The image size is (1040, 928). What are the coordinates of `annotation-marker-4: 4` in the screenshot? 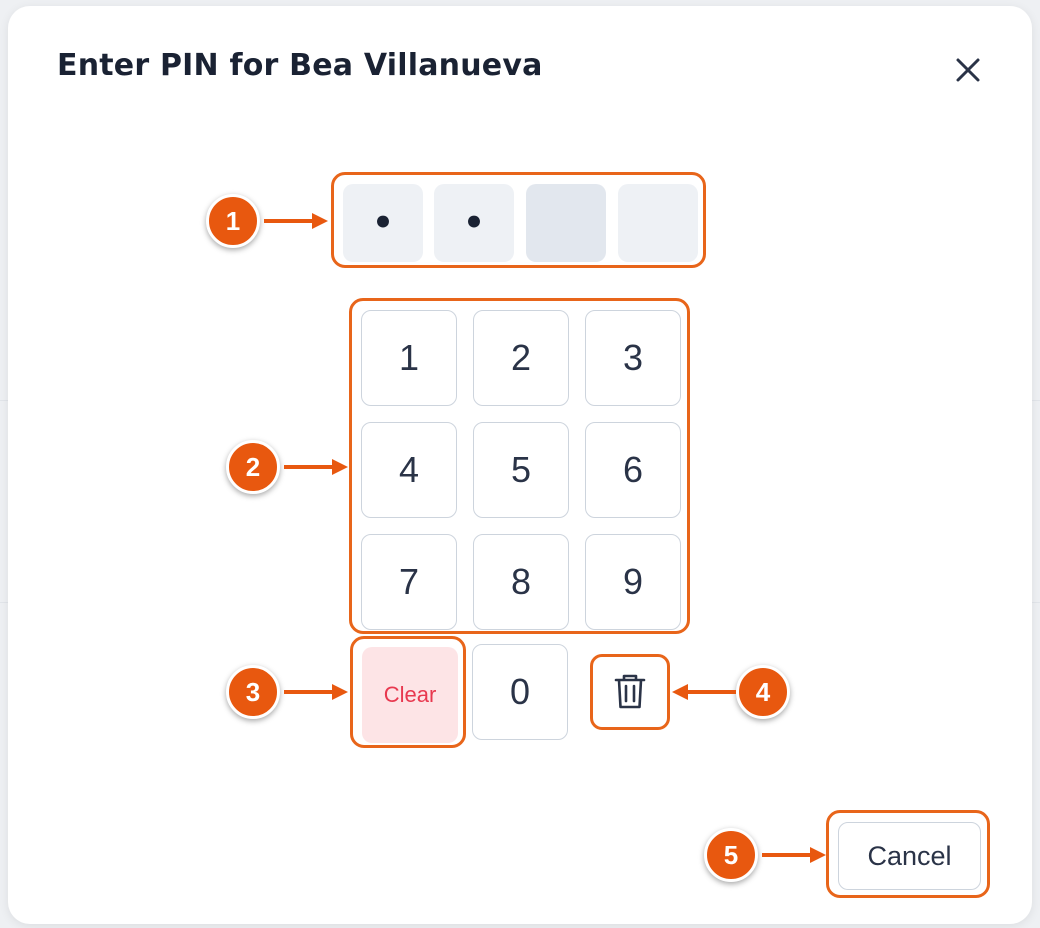 It's located at (763, 692).